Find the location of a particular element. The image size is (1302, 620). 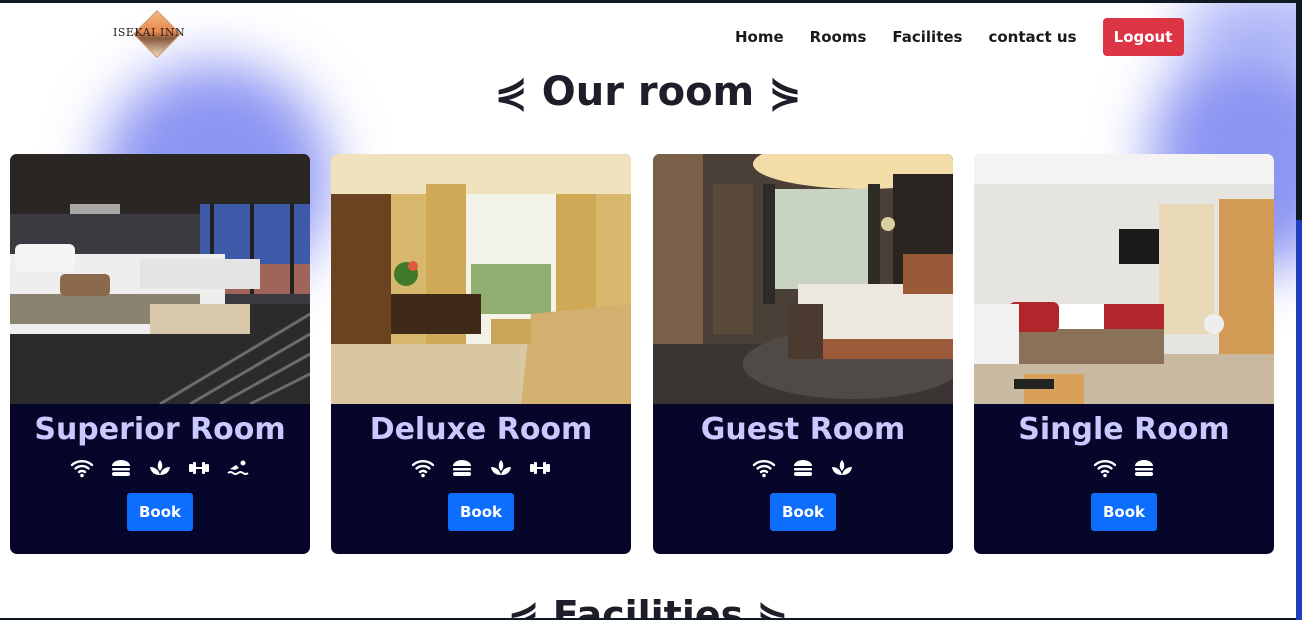

room-name: Deluxe Room is located at coordinates (481, 429).